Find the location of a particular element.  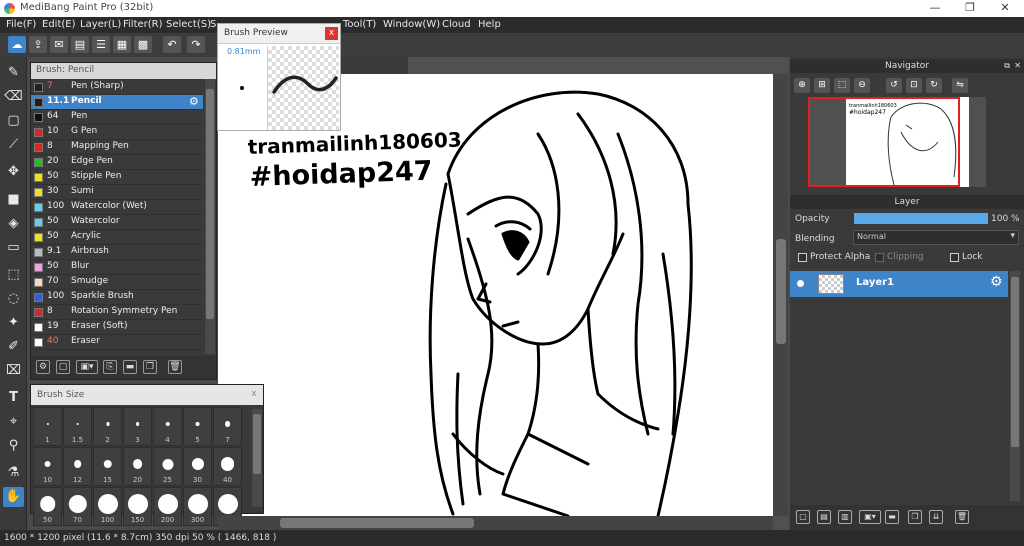

undo-icon: ↶ is located at coordinates (172, 44).